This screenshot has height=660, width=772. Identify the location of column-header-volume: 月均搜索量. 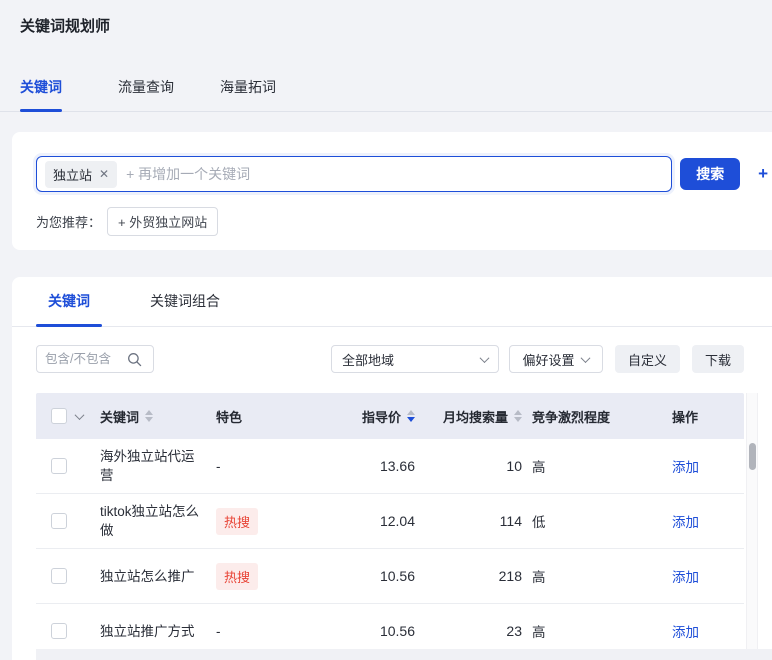
(474, 416).